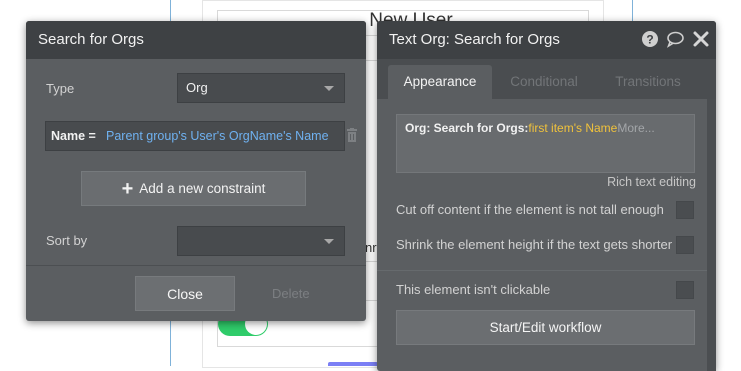  Describe the element at coordinates (473, 289) in the screenshot. I see `not-clickable-label: This element isn't clickable` at that location.